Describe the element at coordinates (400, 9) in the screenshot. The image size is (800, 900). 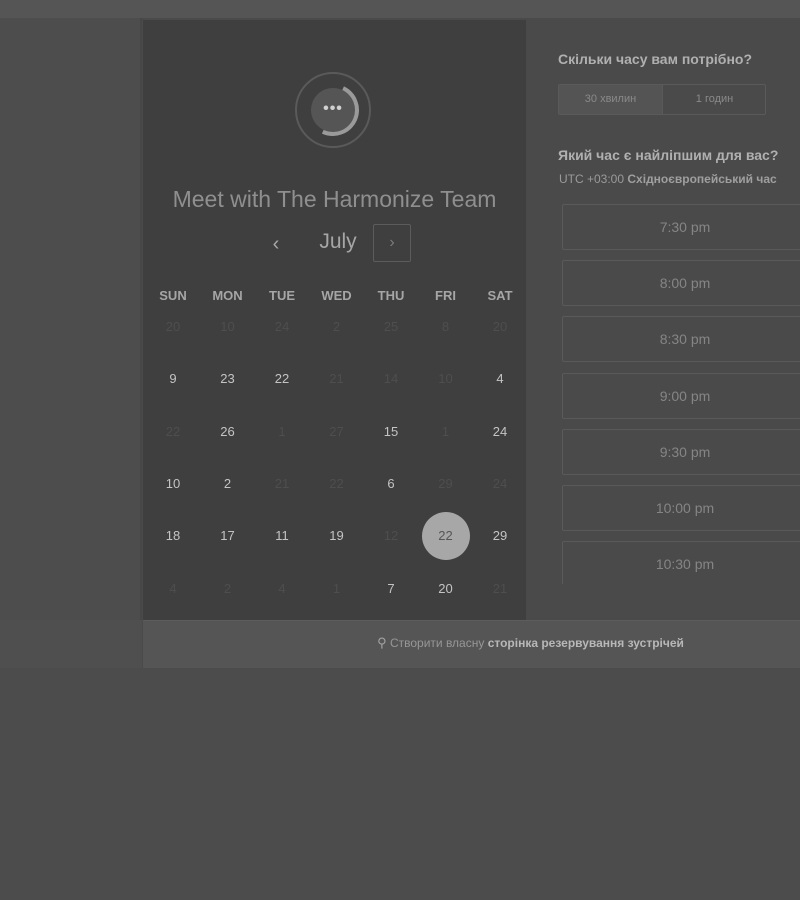
I see `browser-top-strip` at that location.